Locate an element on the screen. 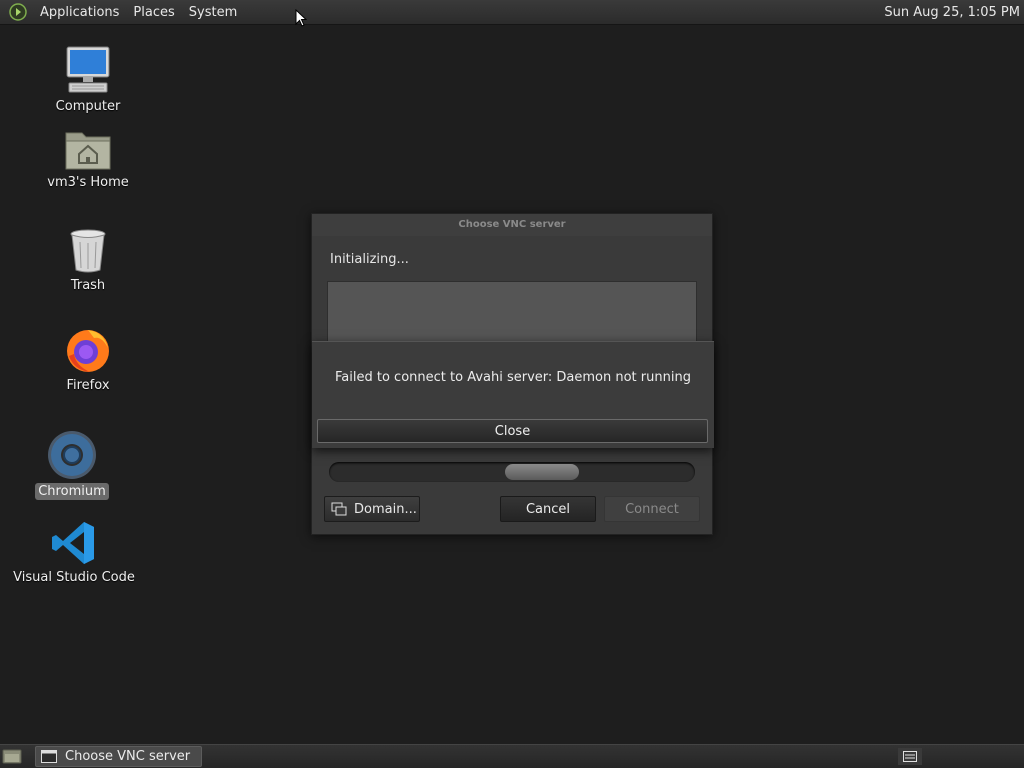 This screenshot has width=1024, height=768. desktop-icon-chromium: Chromium is located at coordinates (72, 465).